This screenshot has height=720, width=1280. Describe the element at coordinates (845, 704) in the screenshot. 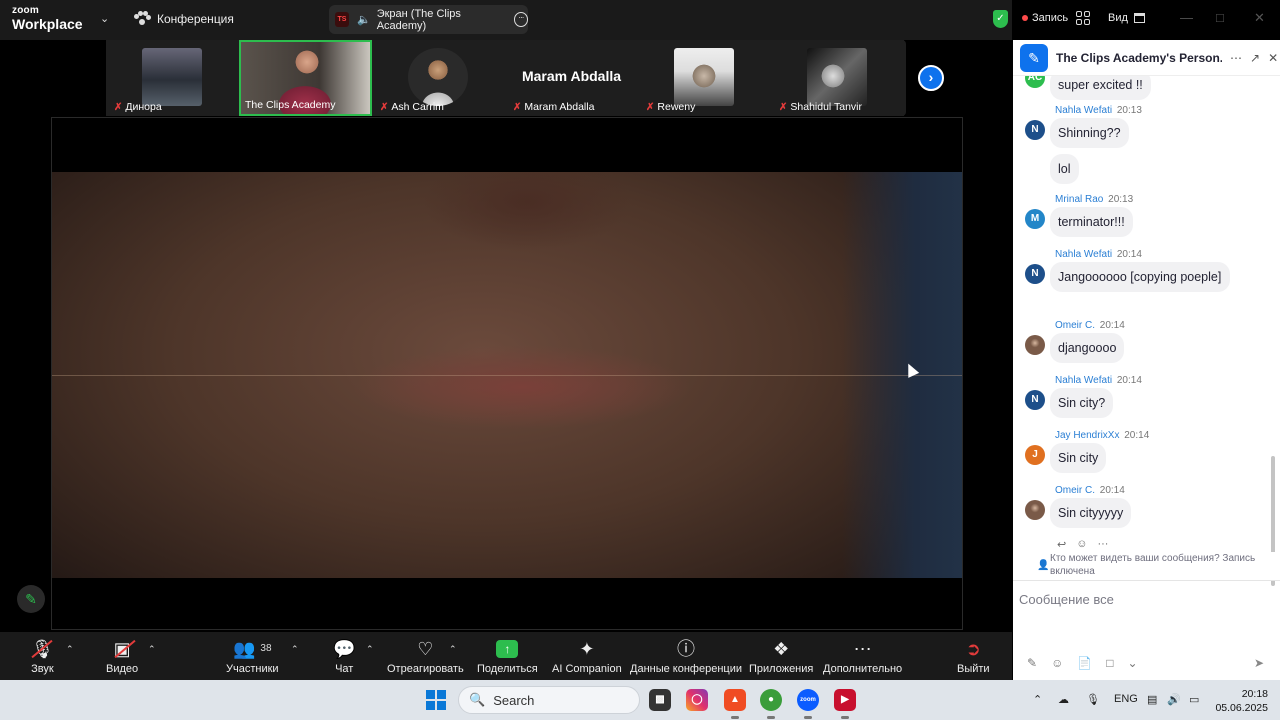

I see `media-app-icon: ▶` at that location.